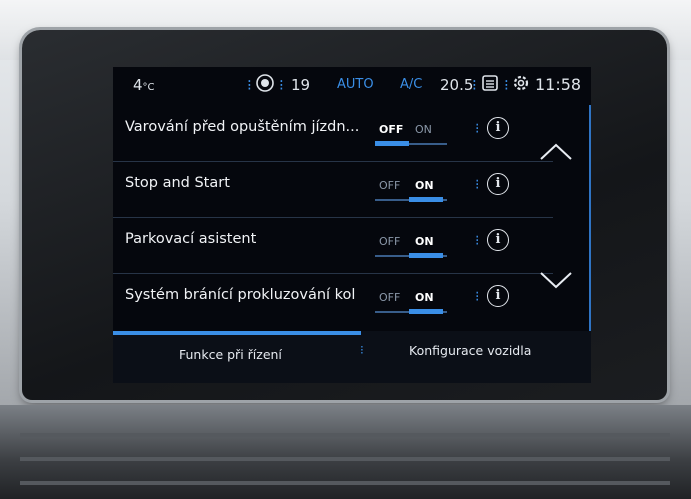  I want to click on setting-label: Stop and Start, so click(177, 183).